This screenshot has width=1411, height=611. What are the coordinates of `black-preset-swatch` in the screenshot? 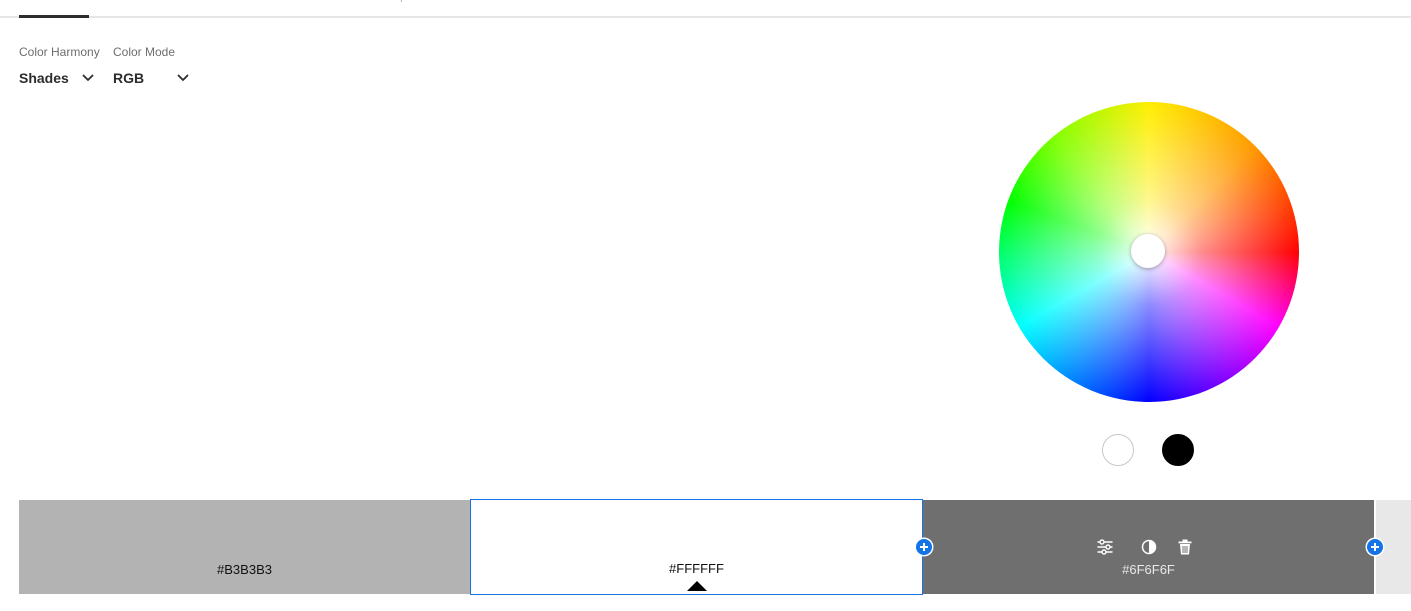 It's located at (1178, 450).